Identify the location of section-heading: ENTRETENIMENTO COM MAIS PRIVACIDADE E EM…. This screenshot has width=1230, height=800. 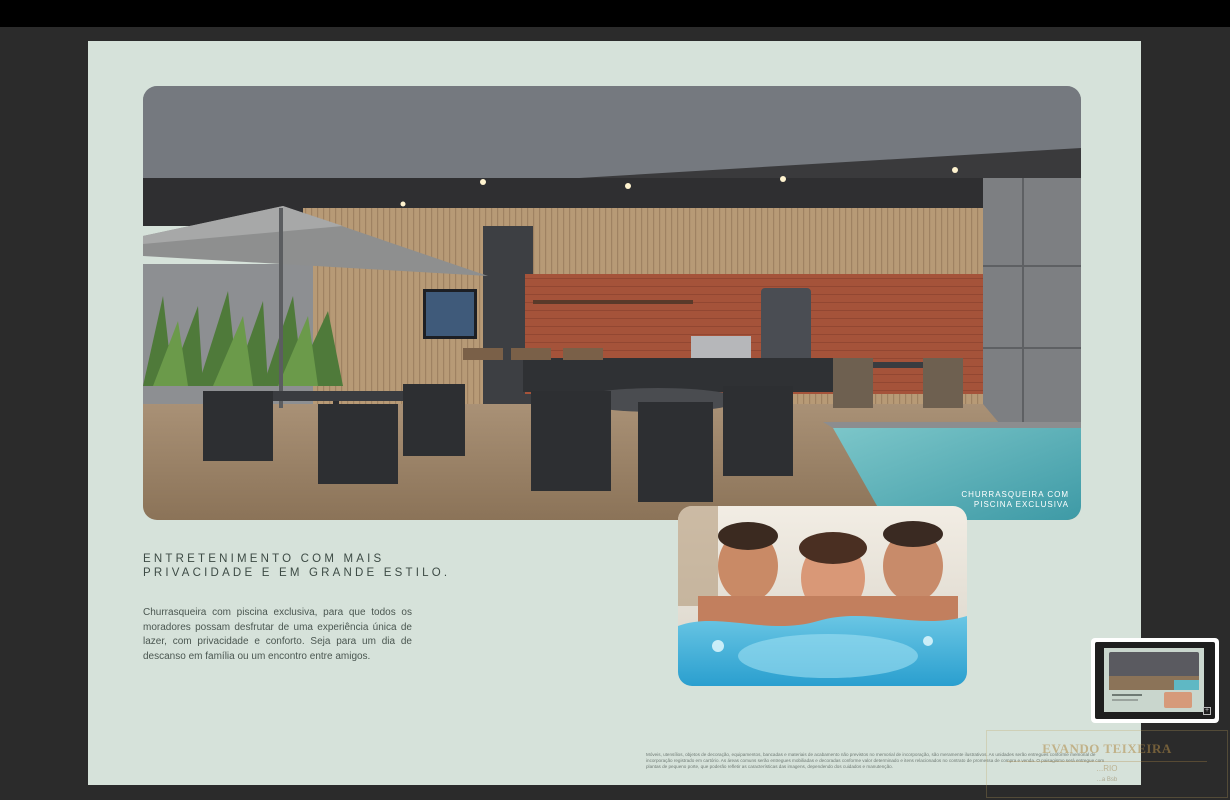
(343, 566).